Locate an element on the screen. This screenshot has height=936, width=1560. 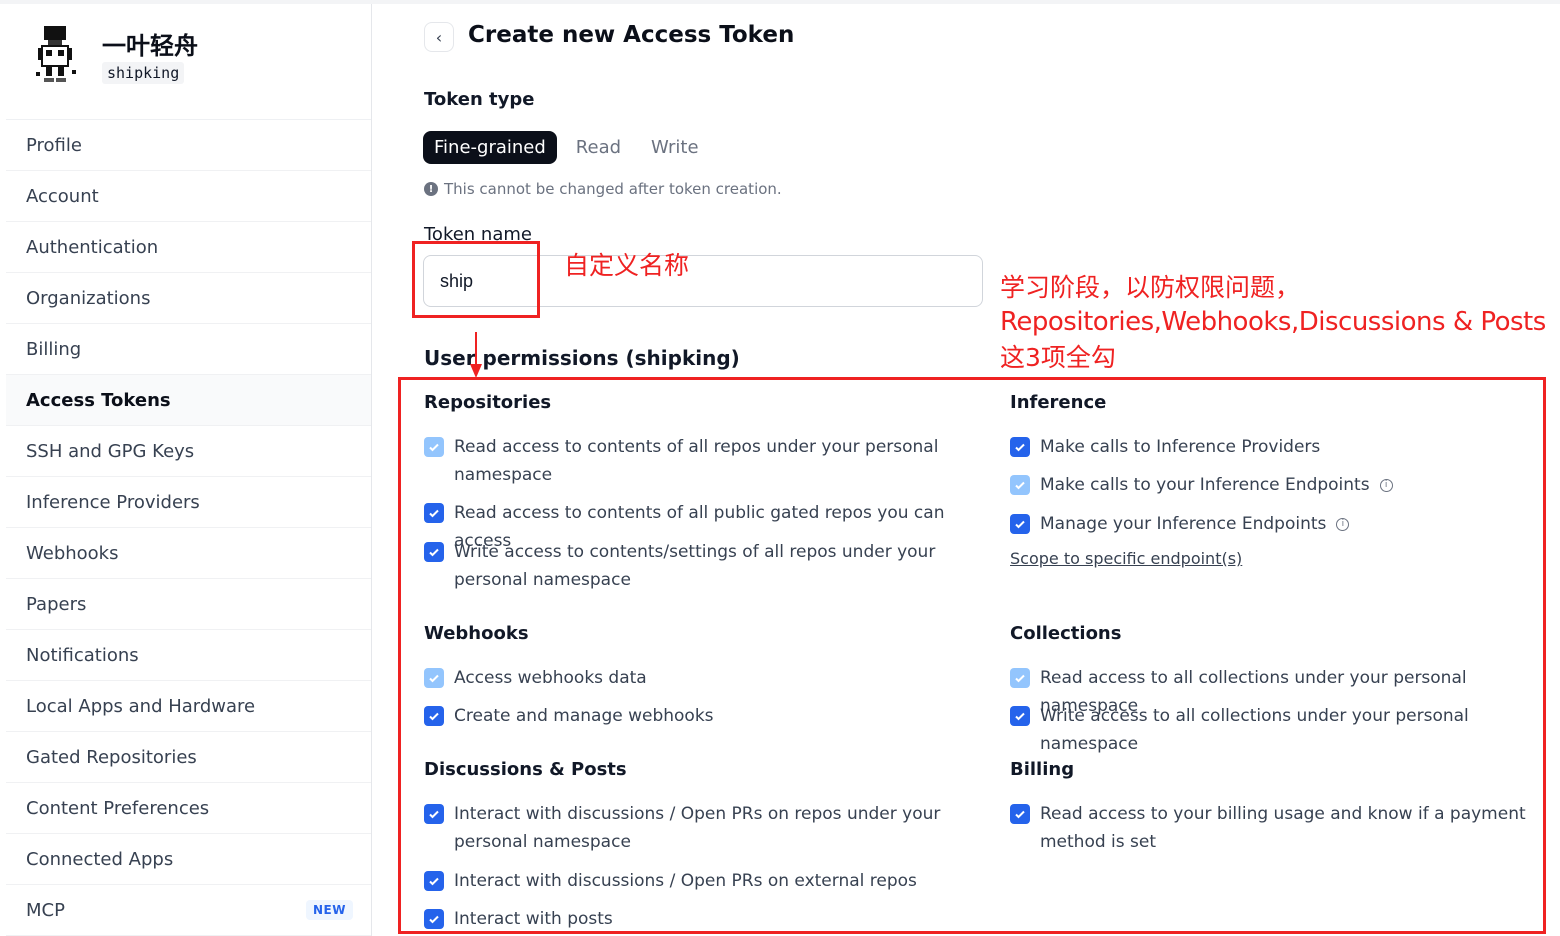
sidebar-item-label: Notifications is located at coordinates (82, 655).